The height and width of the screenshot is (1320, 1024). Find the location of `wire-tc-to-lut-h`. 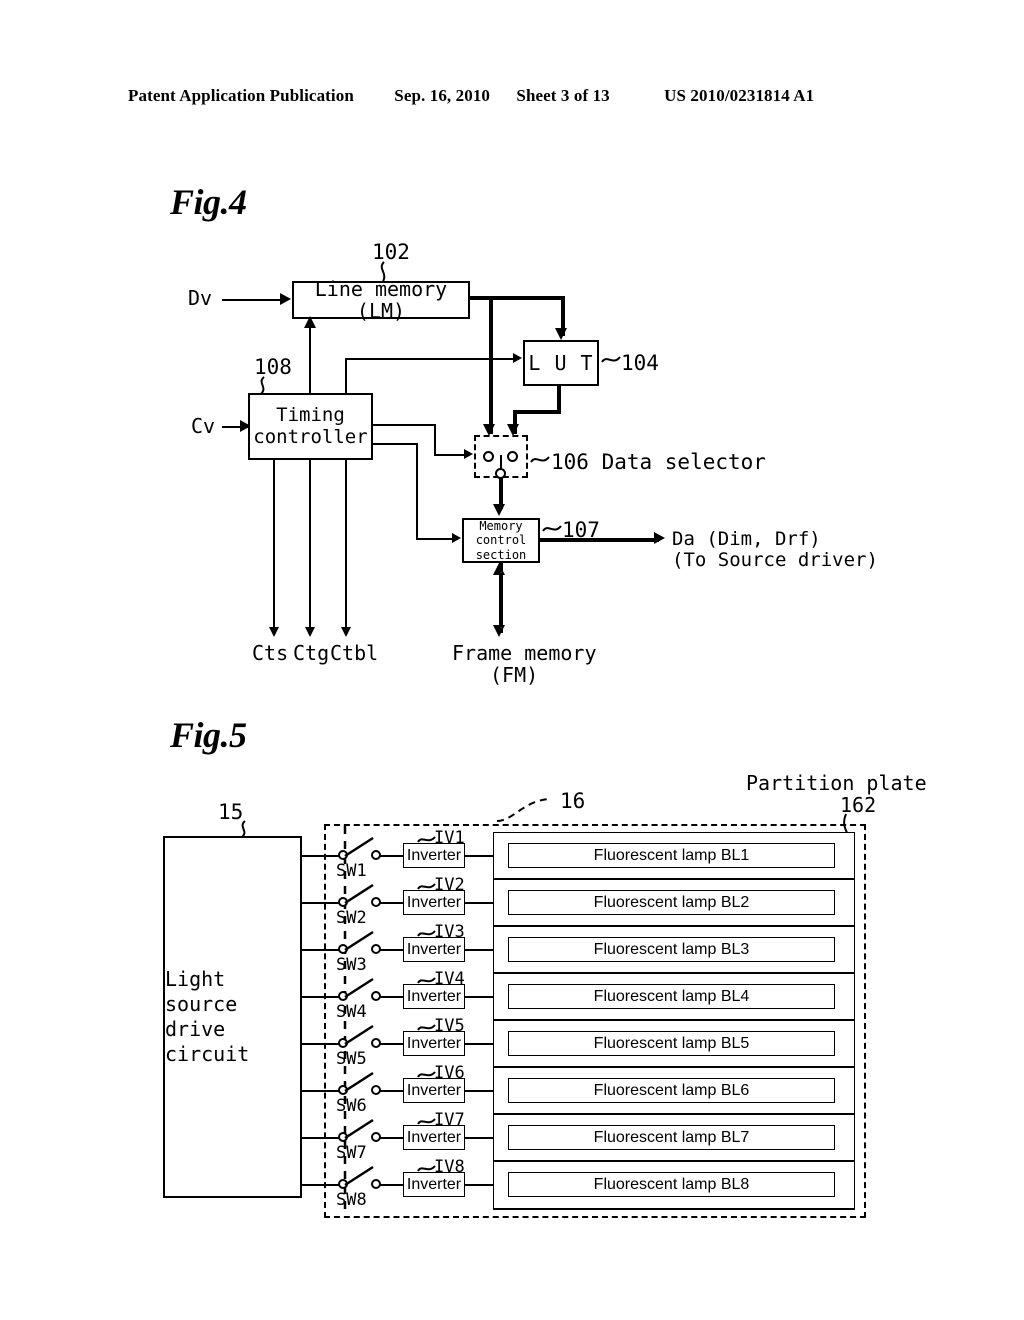

wire-tc-to-lut-h is located at coordinates (431, 359).